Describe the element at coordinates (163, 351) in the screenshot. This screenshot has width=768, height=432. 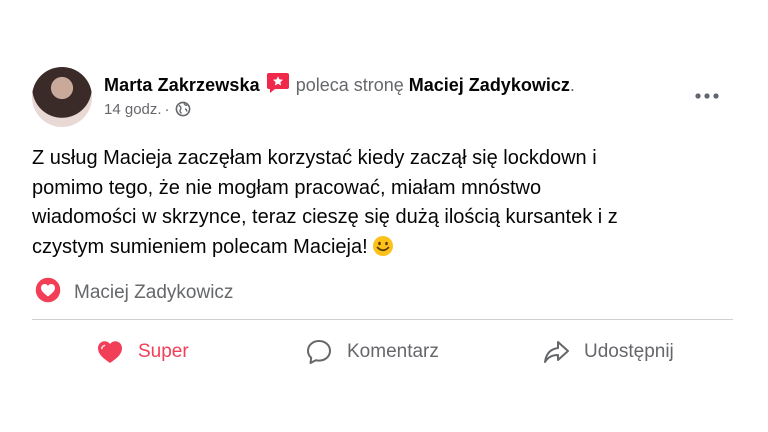
I see `super-label: Super` at that location.